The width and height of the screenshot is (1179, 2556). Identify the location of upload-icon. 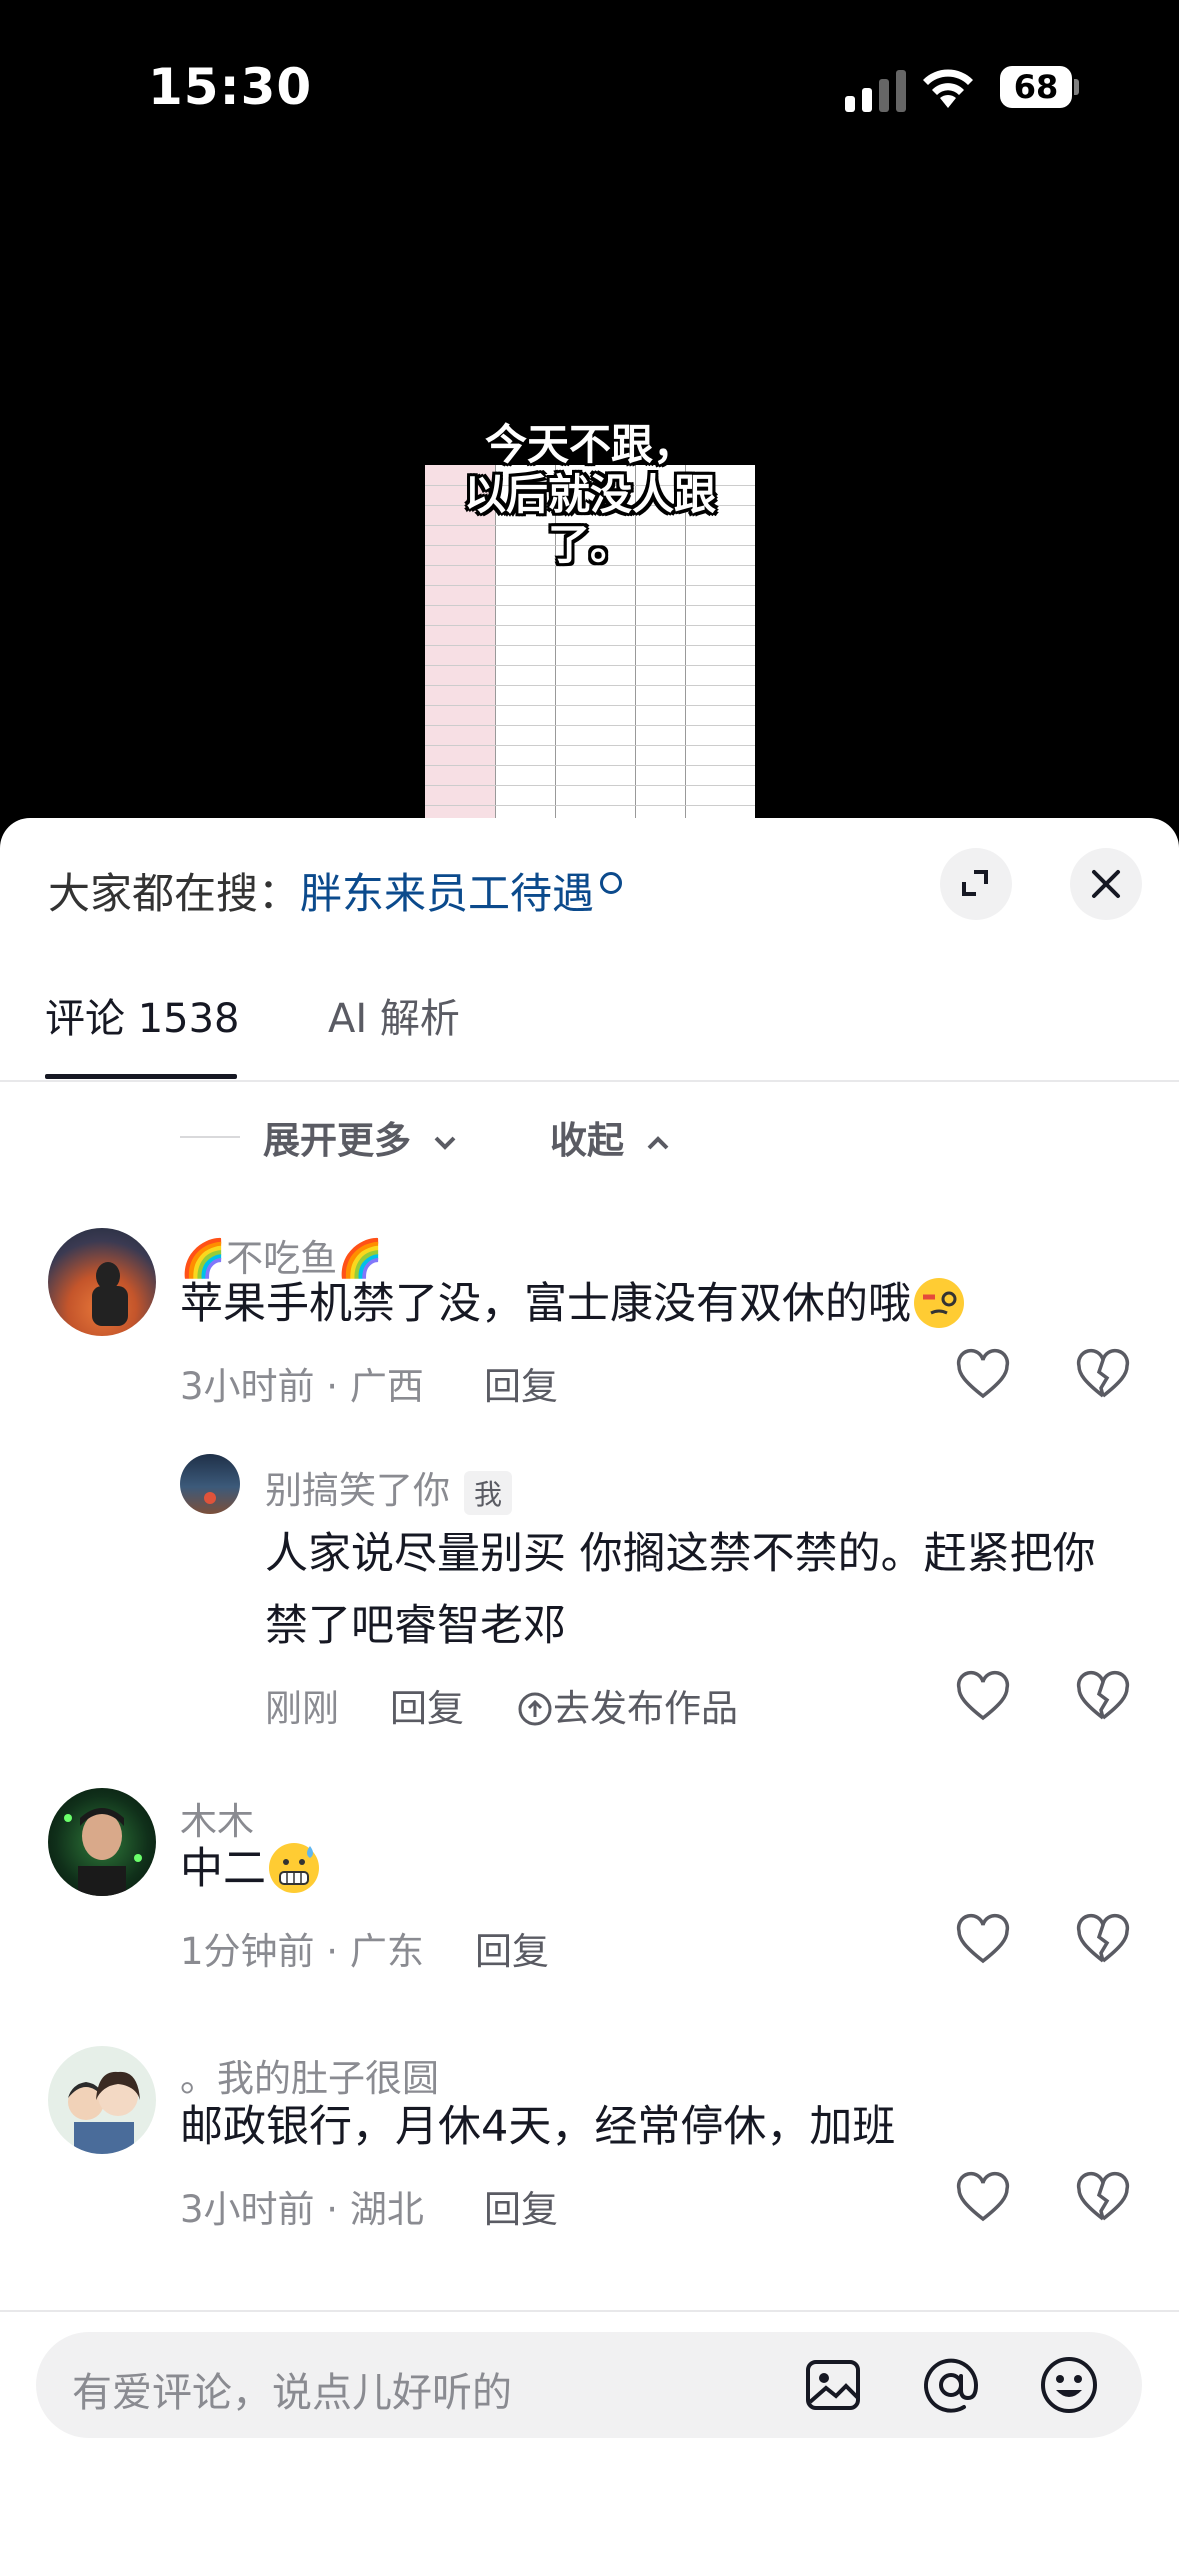
(535, 1709).